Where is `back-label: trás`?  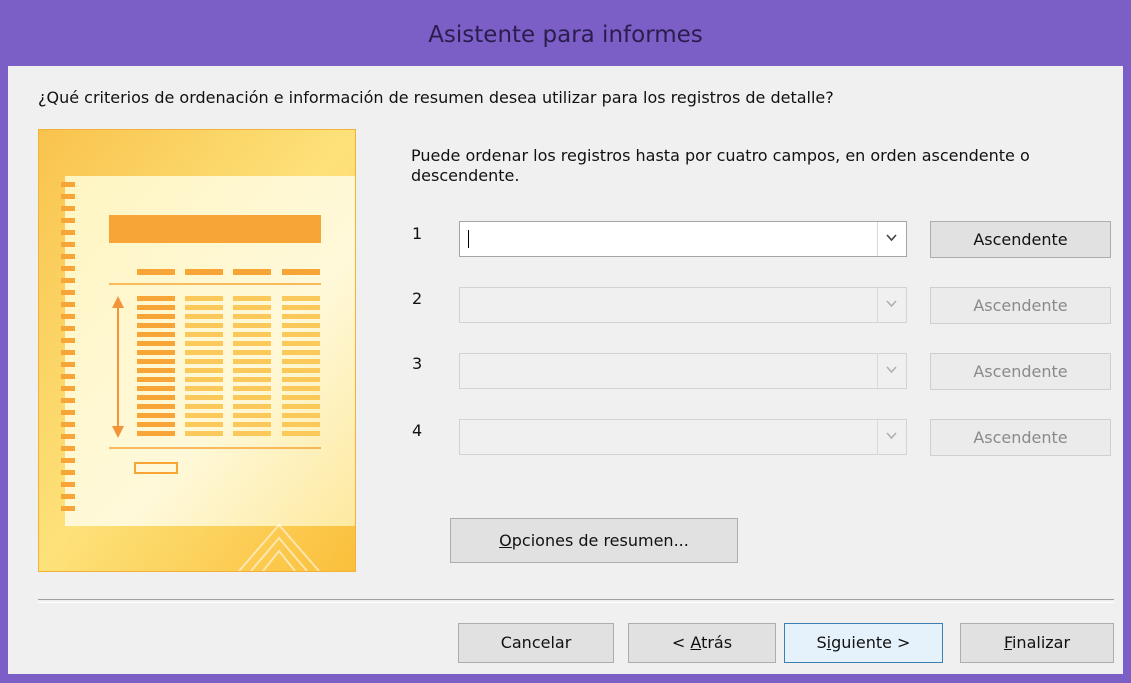 back-label: trás is located at coordinates (717, 642).